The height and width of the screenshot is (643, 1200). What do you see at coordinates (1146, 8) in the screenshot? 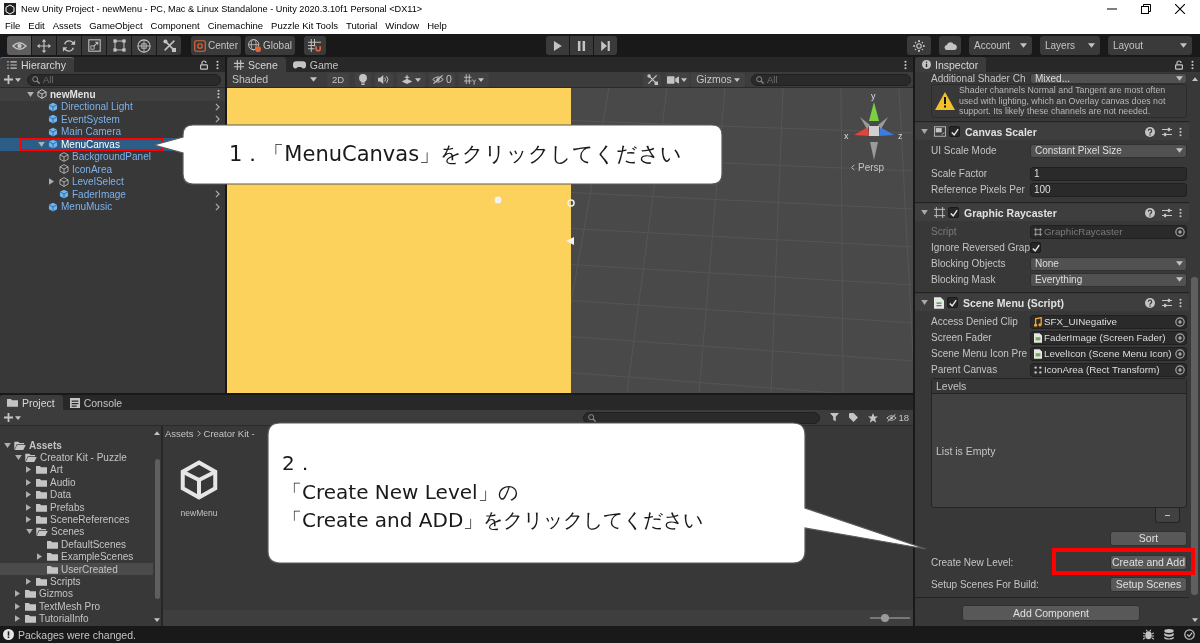
I see `restore-icon` at bounding box center [1146, 8].